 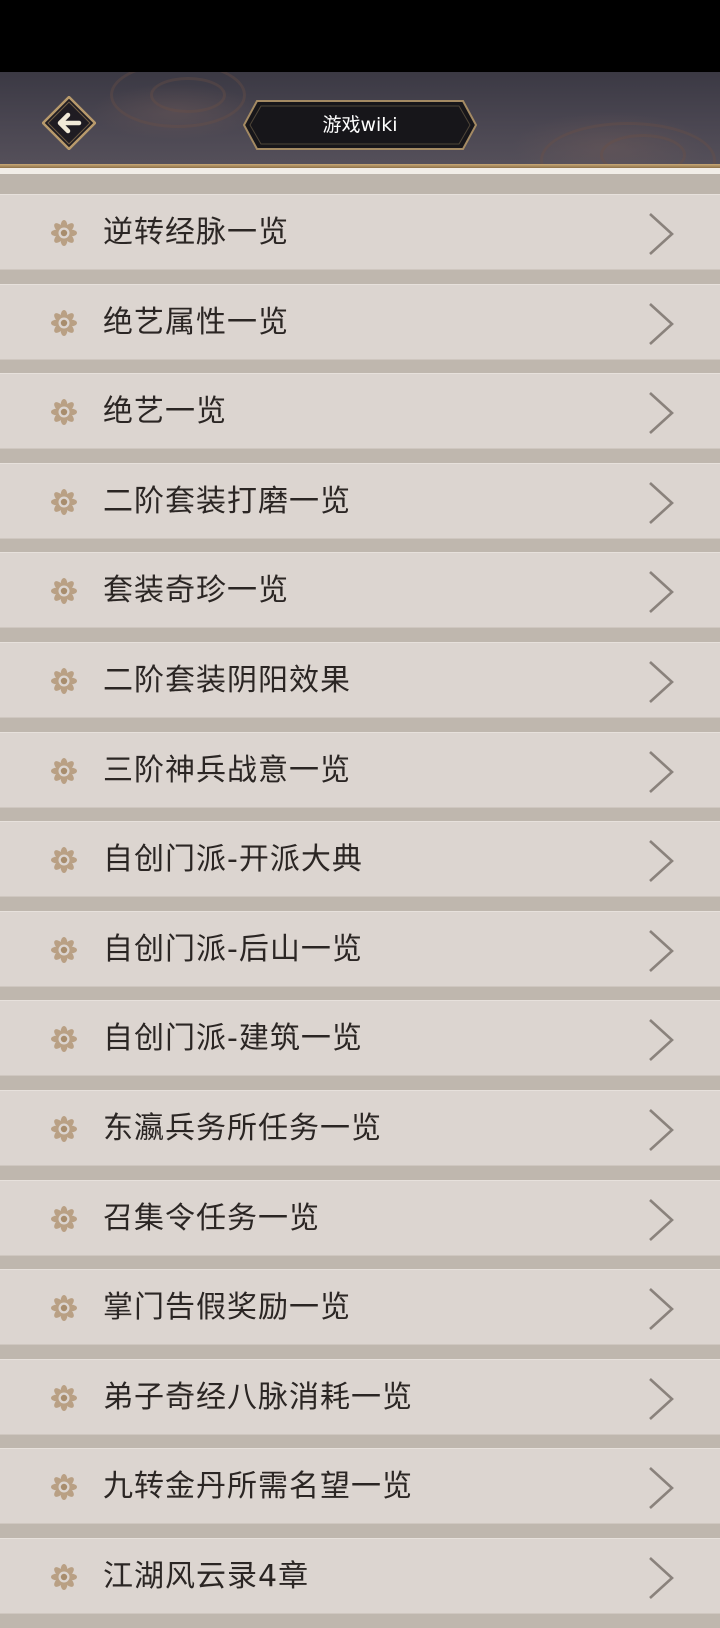 I want to click on list-item-label: 东瀛兵务所任务一览, so click(x=242, y=1128).